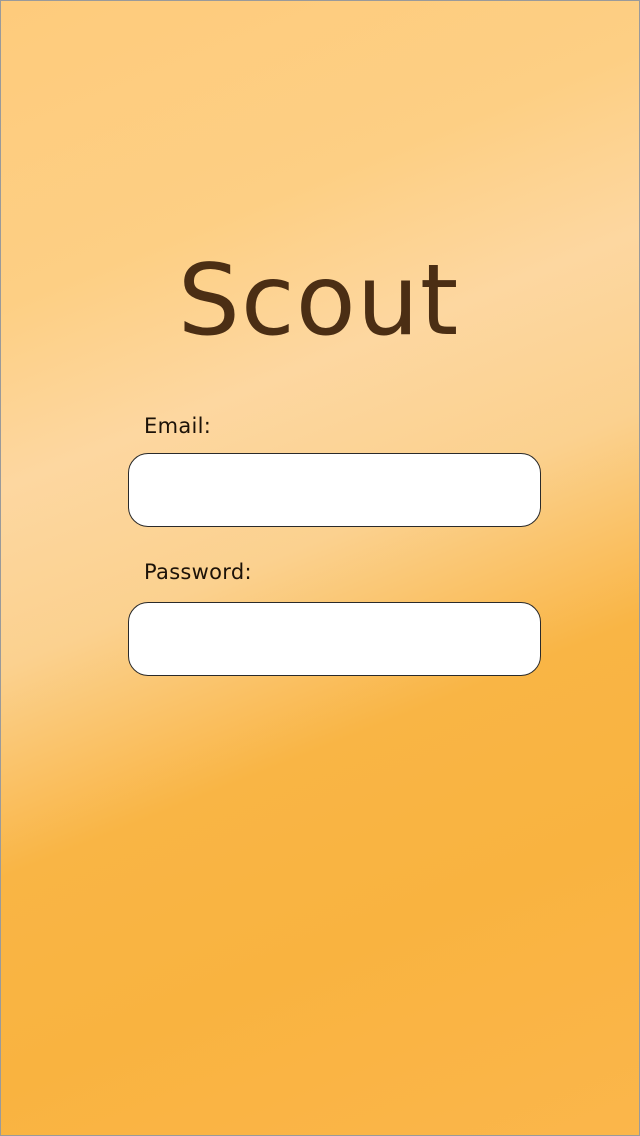 This screenshot has width=640, height=1136. What do you see at coordinates (334, 490) in the screenshot?
I see `email-field` at bounding box center [334, 490].